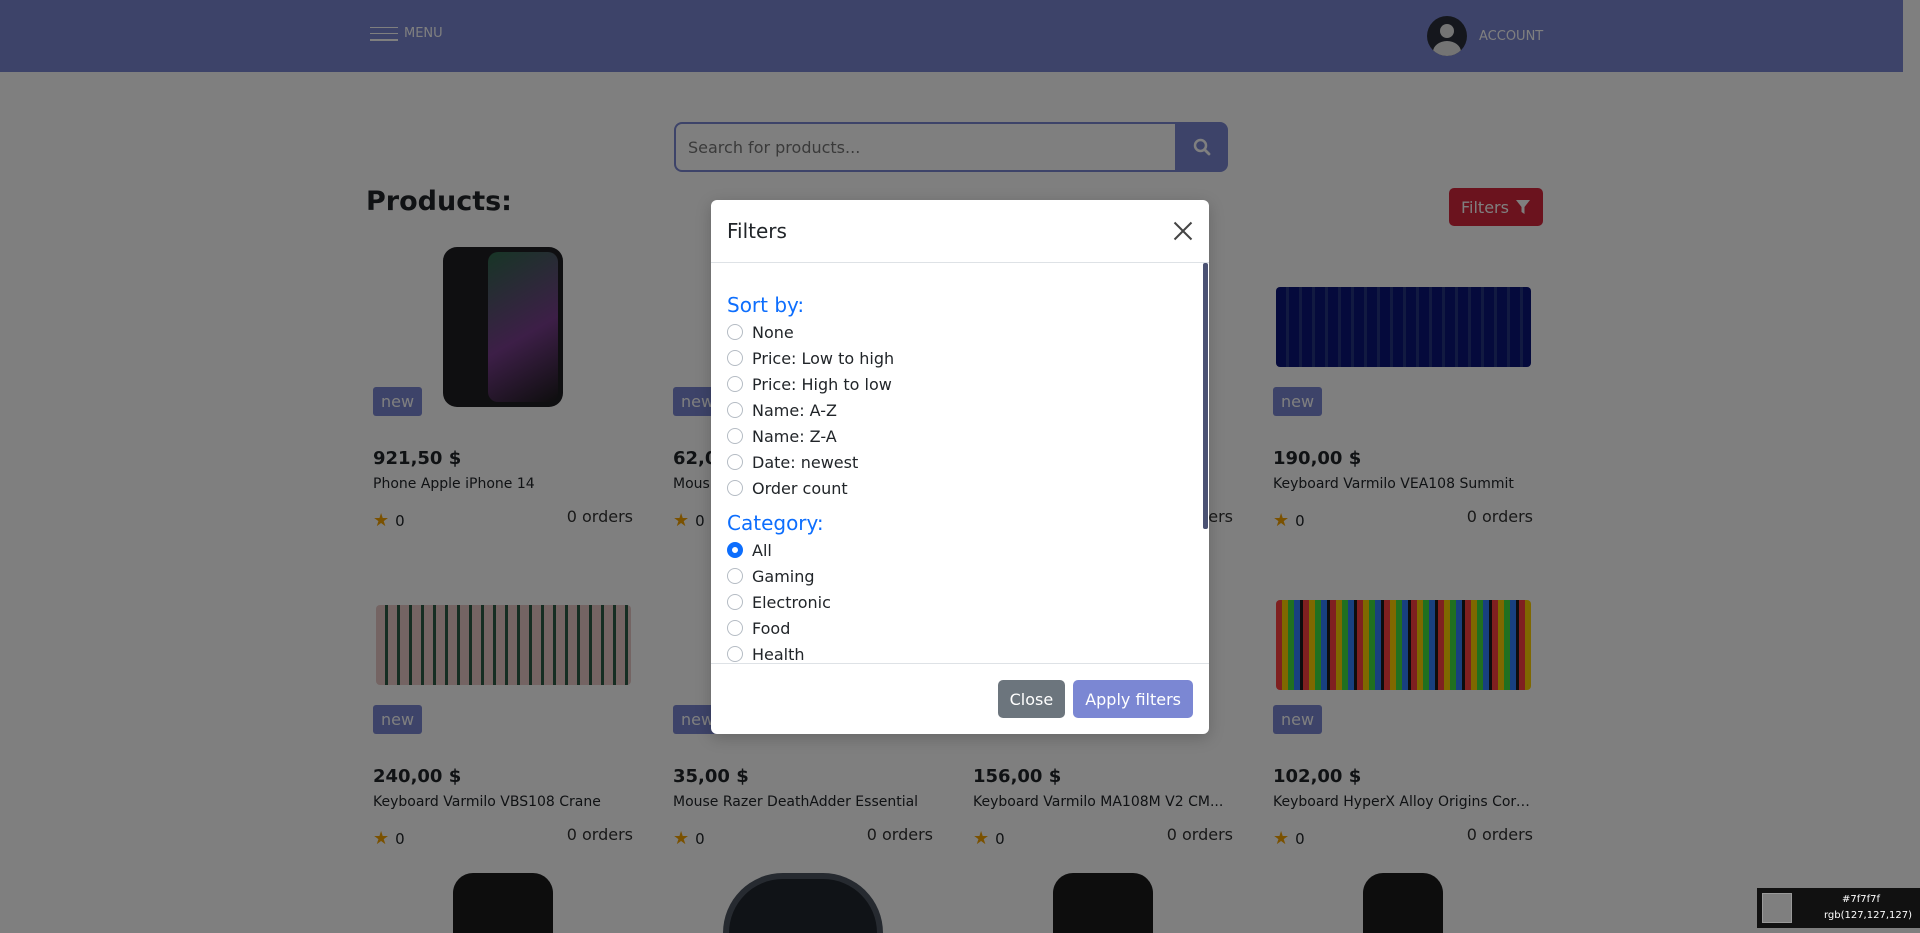 The height and width of the screenshot is (933, 1920). Describe the element at coordinates (960, 488) in the screenshot. I see `sort-option: Order count` at that location.